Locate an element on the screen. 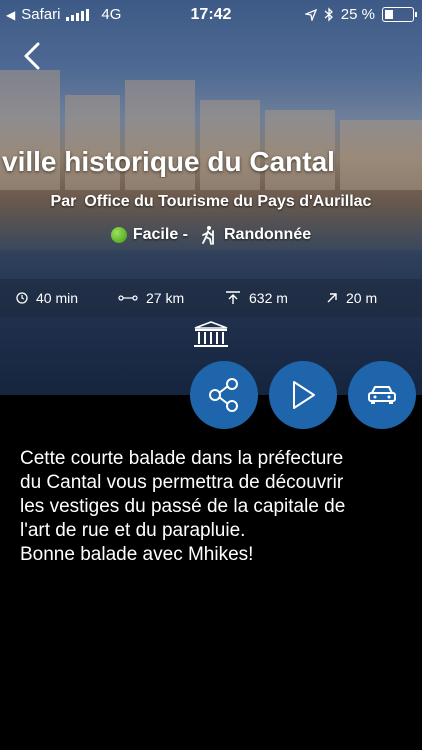 This screenshot has height=750, width=422. share-button is located at coordinates (224, 395).